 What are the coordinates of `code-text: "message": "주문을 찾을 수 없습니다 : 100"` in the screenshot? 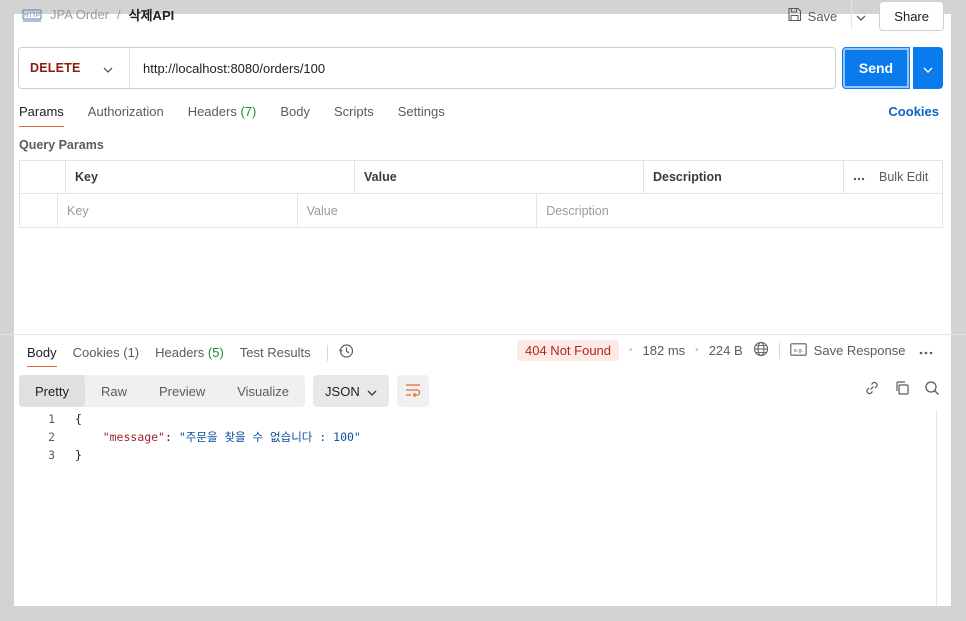 It's located at (208, 437).